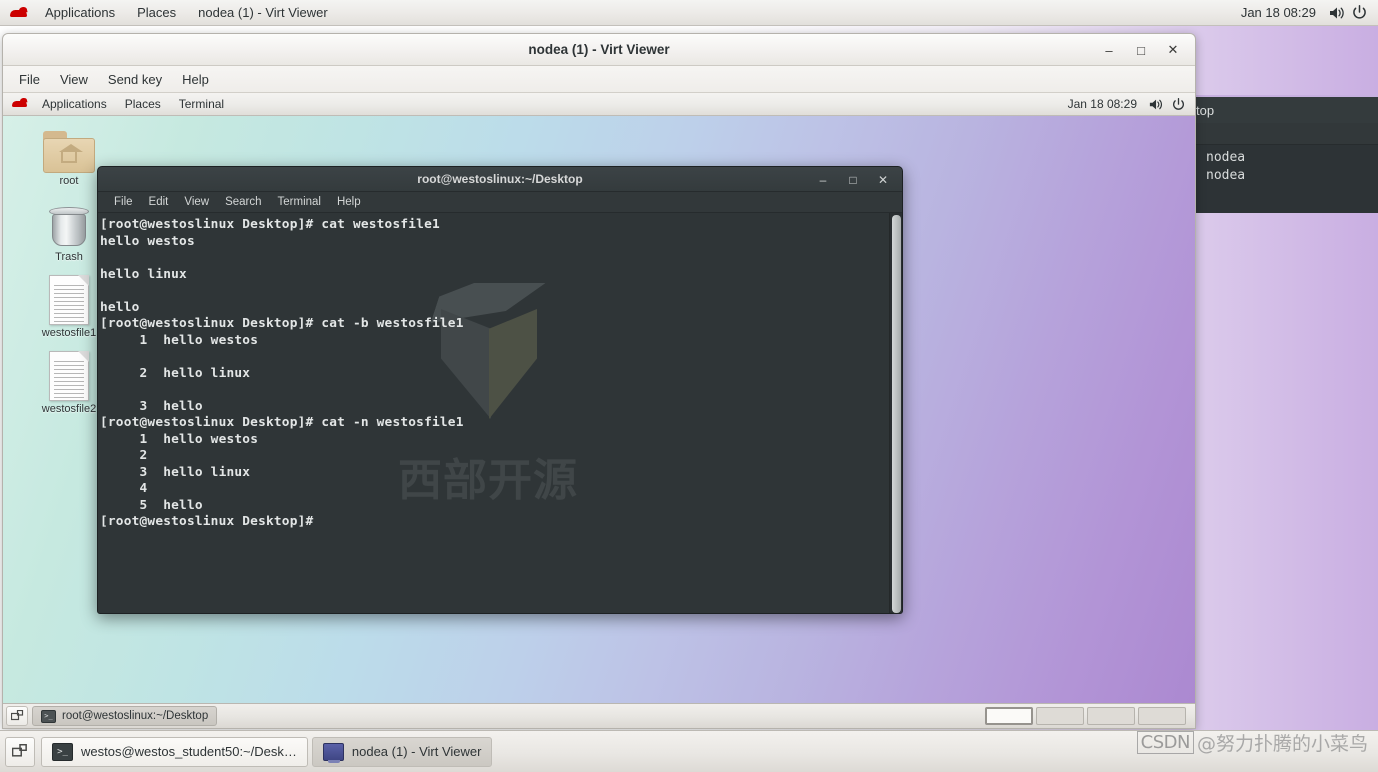  I want to click on workspace-switcher, so click(1088, 716).